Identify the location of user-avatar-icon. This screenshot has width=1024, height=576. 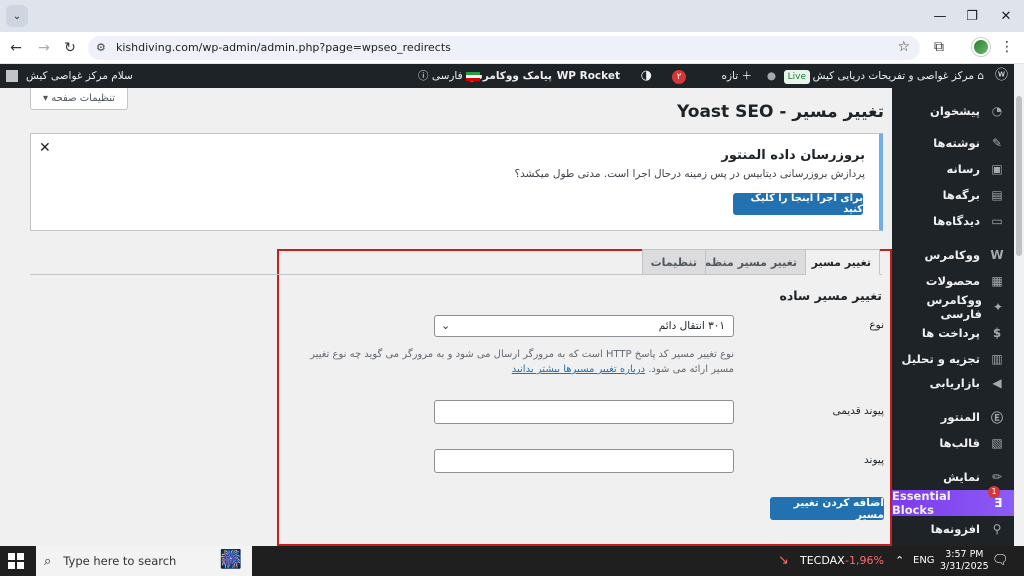
(12, 76).